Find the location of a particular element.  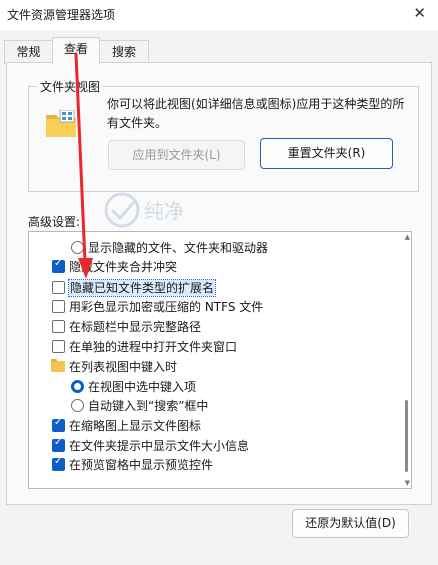

settings-item: 自动键入到“搜索”框中 is located at coordinates (214, 406).